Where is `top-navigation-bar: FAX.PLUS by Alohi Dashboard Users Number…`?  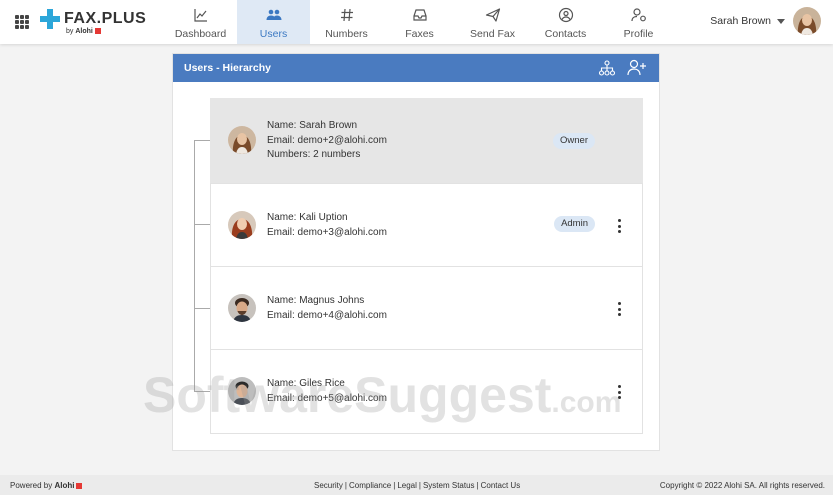 top-navigation-bar: FAX.PLUS by Alohi Dashboard Users Number… is located at coordinates (416, 22).